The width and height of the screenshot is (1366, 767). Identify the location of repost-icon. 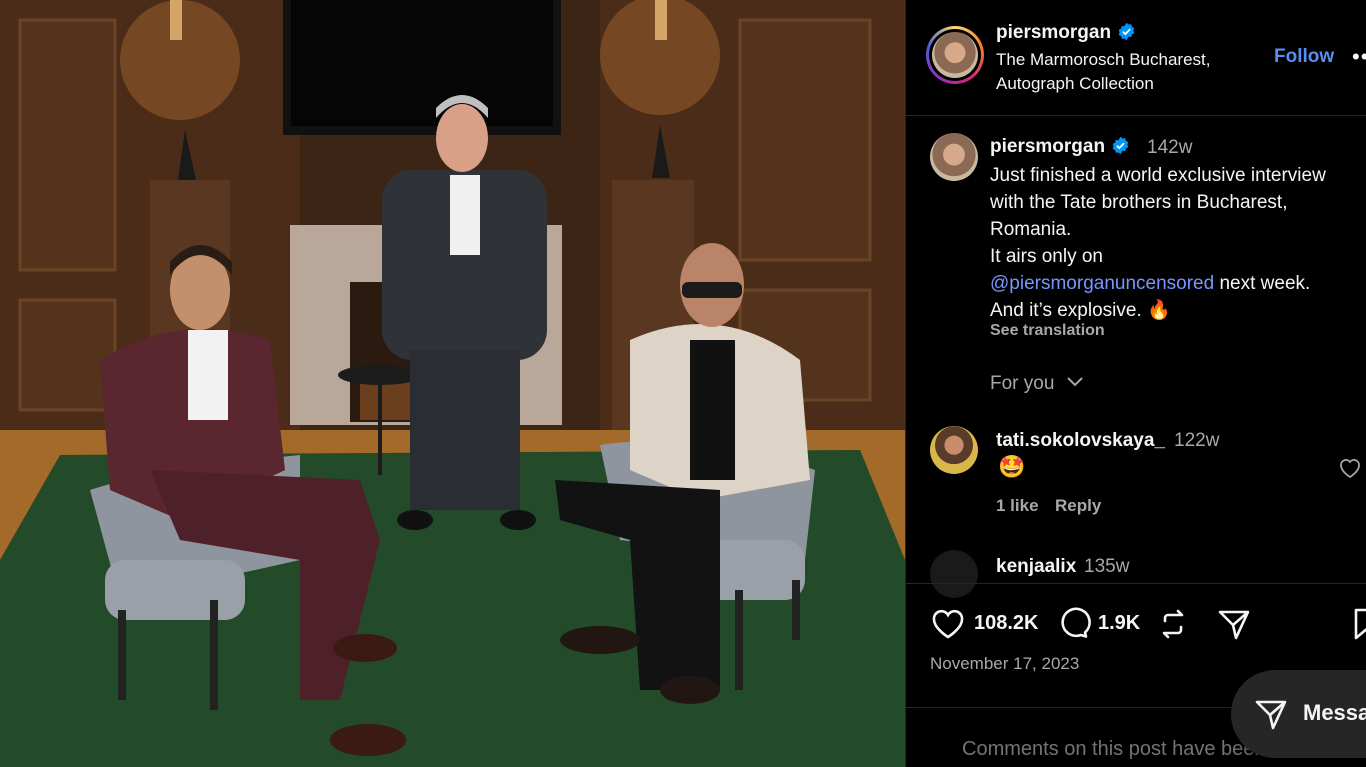
(1173, 624).